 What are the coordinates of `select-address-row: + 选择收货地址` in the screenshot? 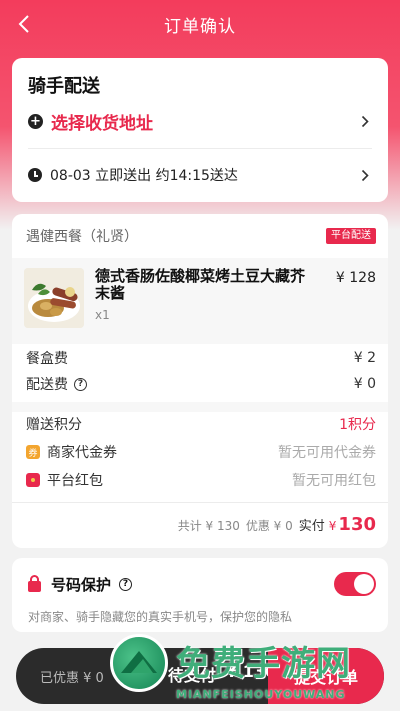 It's located at (200, 121).